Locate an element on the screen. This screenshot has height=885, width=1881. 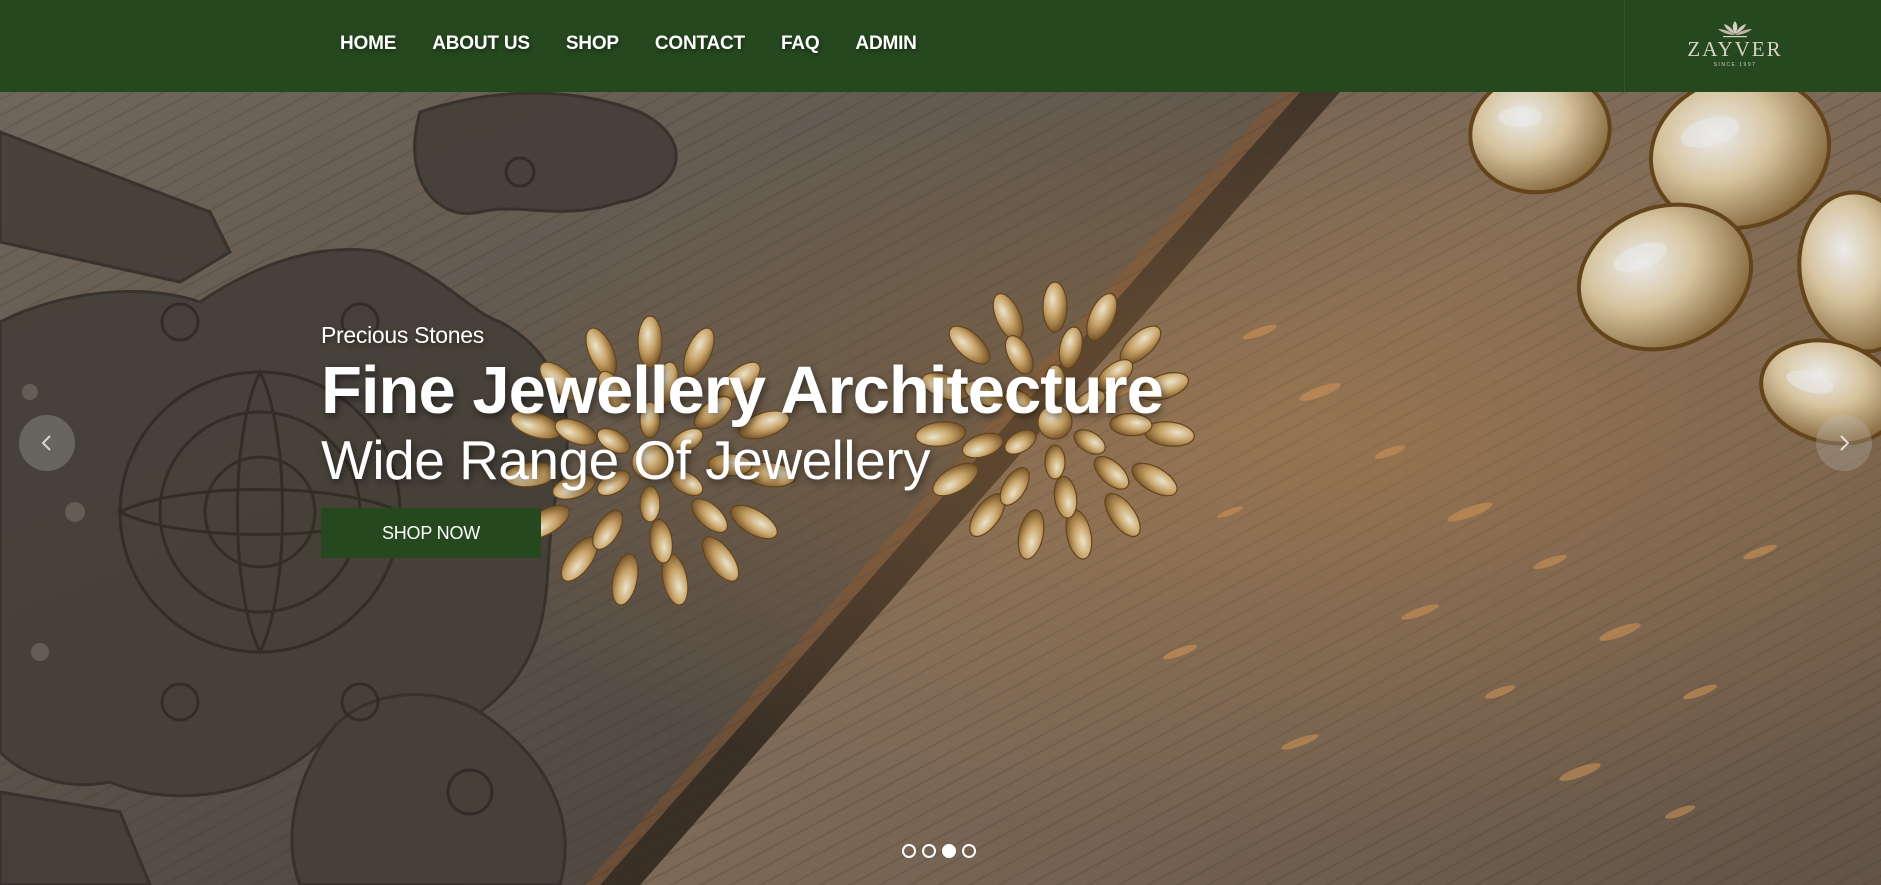
logo-tagline: SINCE 1997 is located at coordinates (1735, 65).